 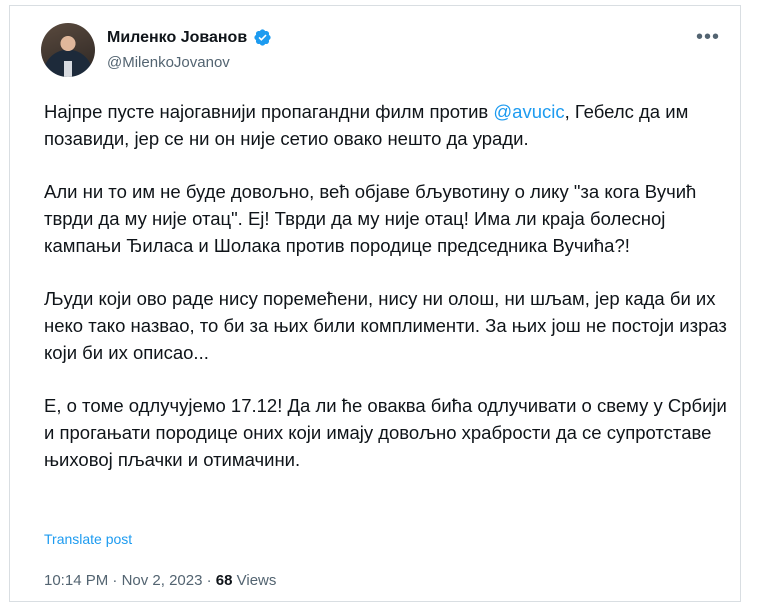 I want to click on avatar, so click(x=68, y=50).